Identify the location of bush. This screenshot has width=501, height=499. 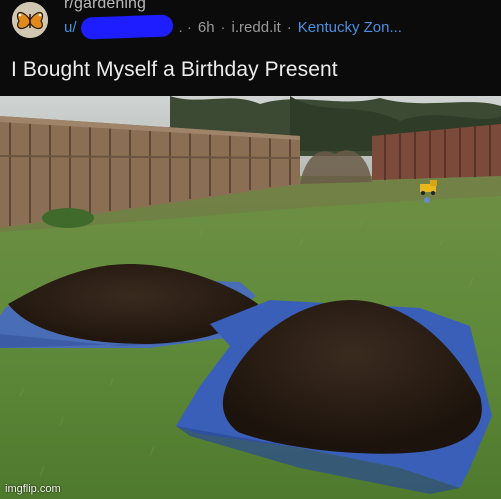
(68, 218).